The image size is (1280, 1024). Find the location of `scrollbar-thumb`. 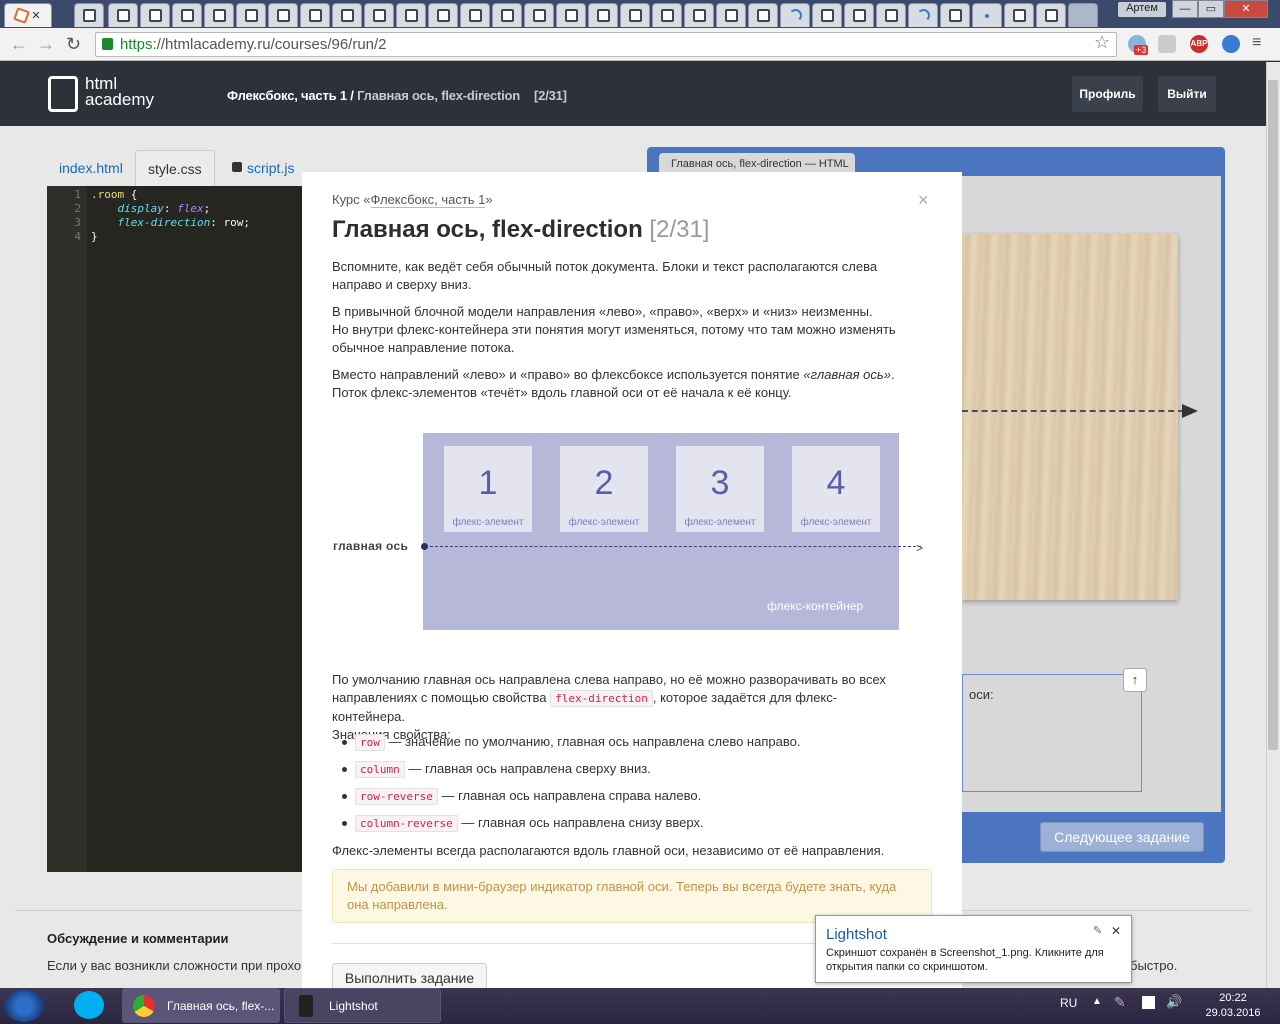

scrollbar-thumb is located at coordinates (1273, 415).